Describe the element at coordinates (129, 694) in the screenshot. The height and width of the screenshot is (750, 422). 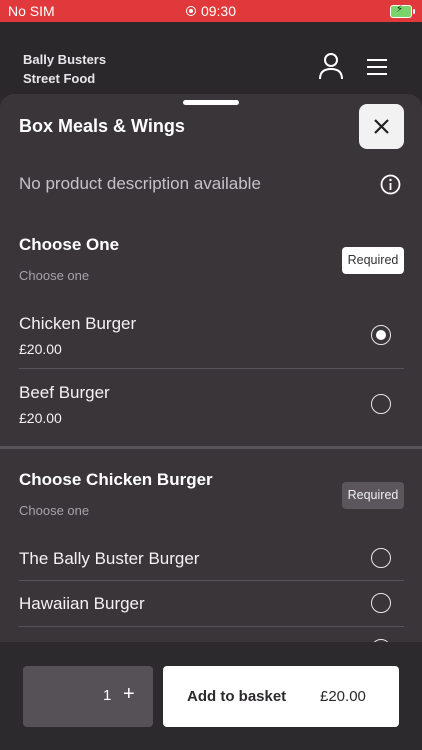
I see `plus-button: +` at that location.